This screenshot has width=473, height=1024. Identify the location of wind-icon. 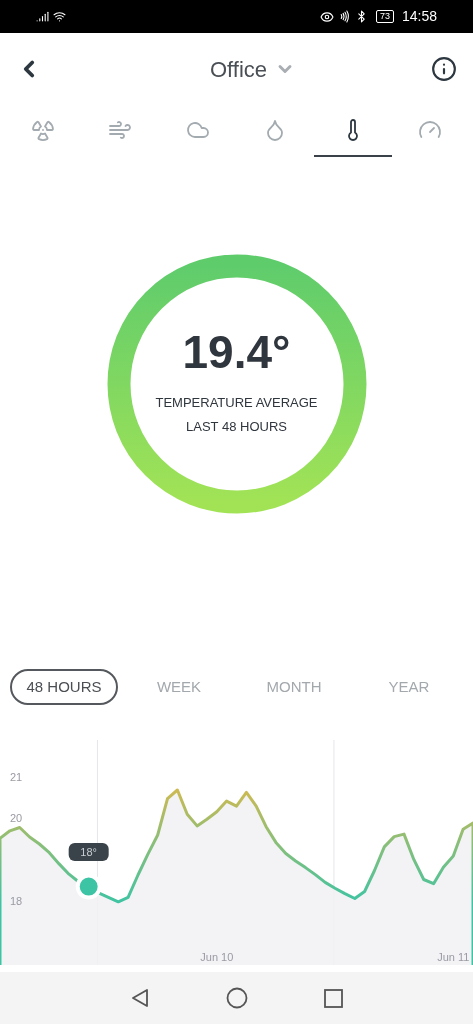
(120, 130).